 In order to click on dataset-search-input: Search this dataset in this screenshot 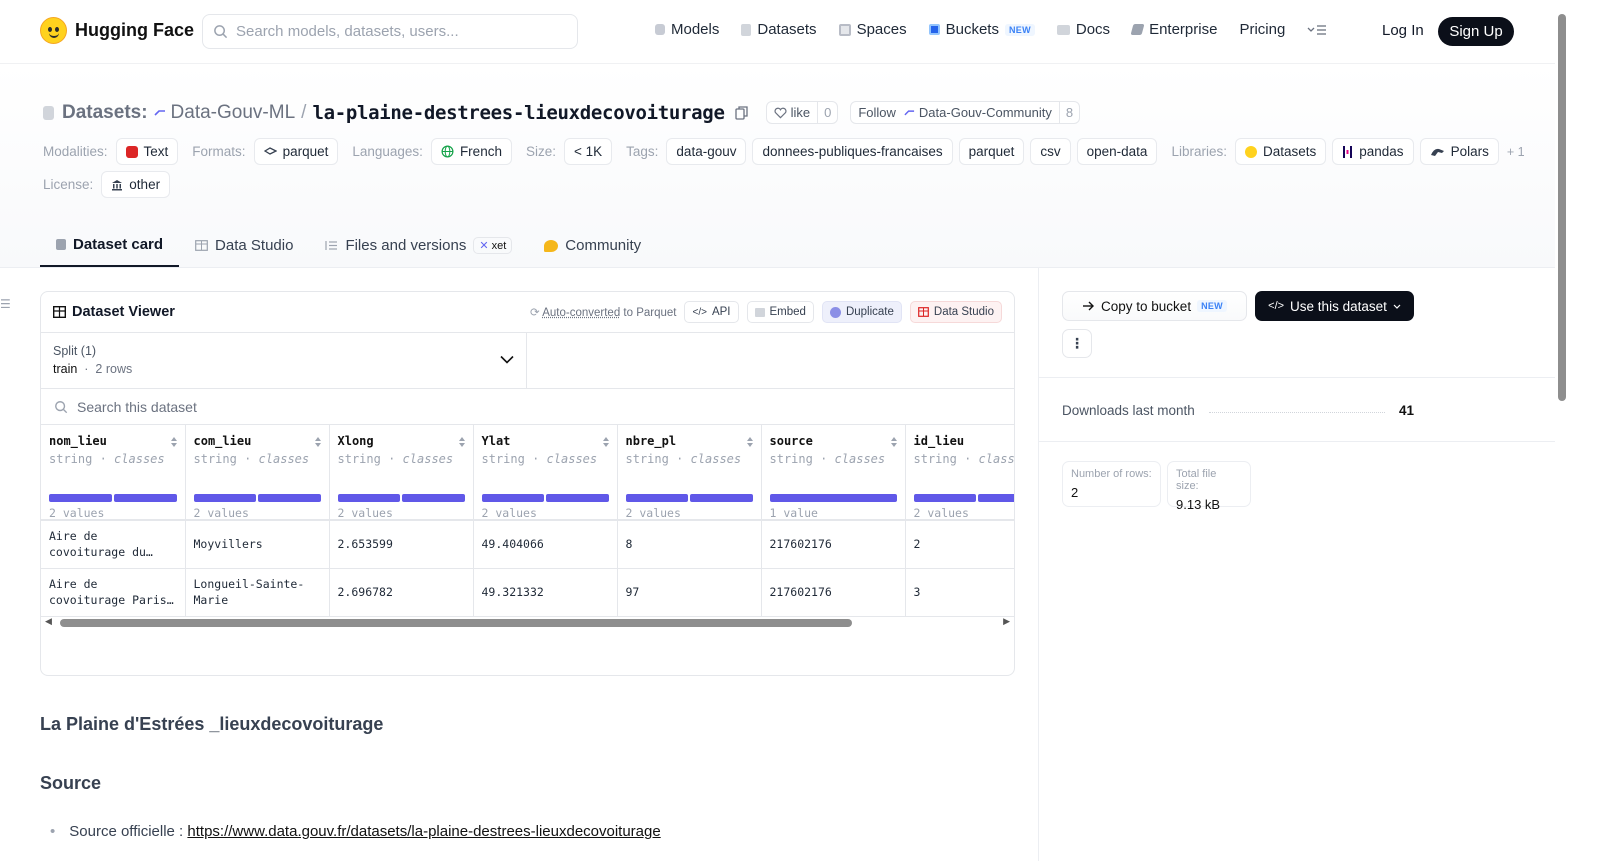, I will do `click(527, 407)`.